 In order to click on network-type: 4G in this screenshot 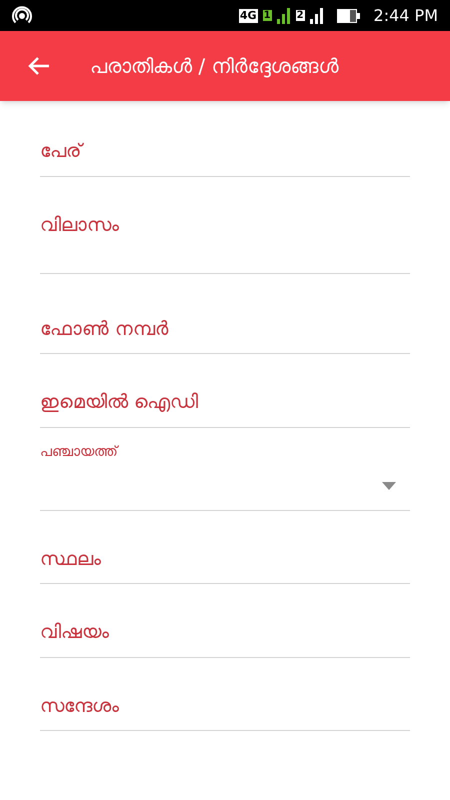, I will do `click(248, 15)`.